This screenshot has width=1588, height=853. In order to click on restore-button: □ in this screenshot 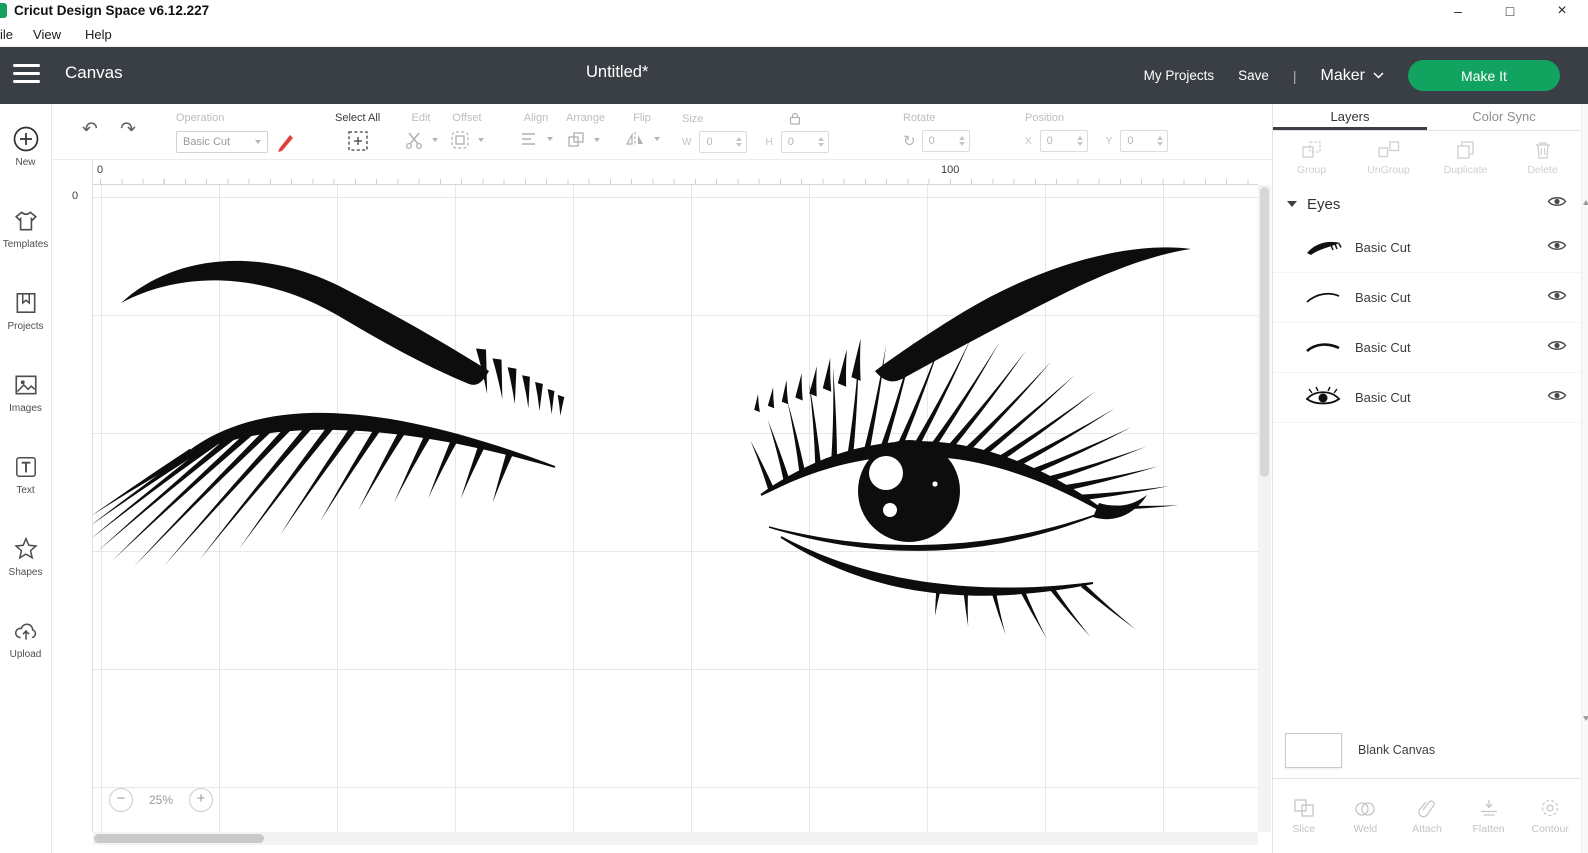, I will do `click(1510, 11)`.